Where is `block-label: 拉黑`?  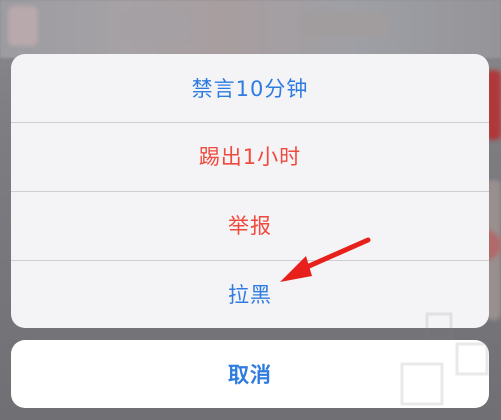
block-label: 拉黑 is located at coordinates (250, 295).